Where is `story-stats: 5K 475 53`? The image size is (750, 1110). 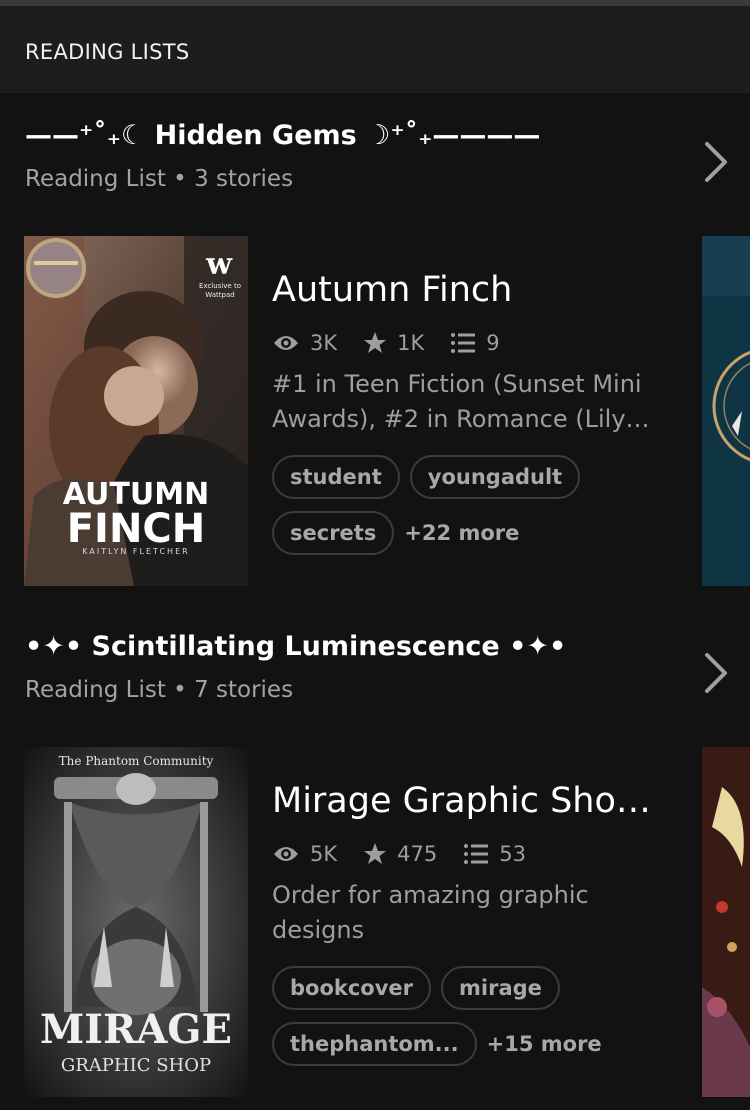
story-stats: 5K 475 53 is located at coordinates (412, 854).